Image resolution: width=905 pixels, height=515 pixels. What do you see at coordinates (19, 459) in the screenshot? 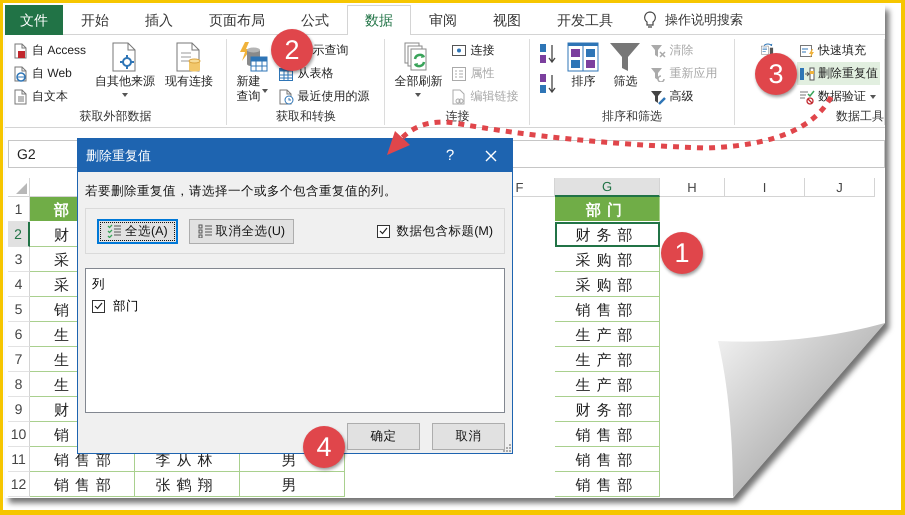
I see `row-header: 11` at bounding box center [19, 459].